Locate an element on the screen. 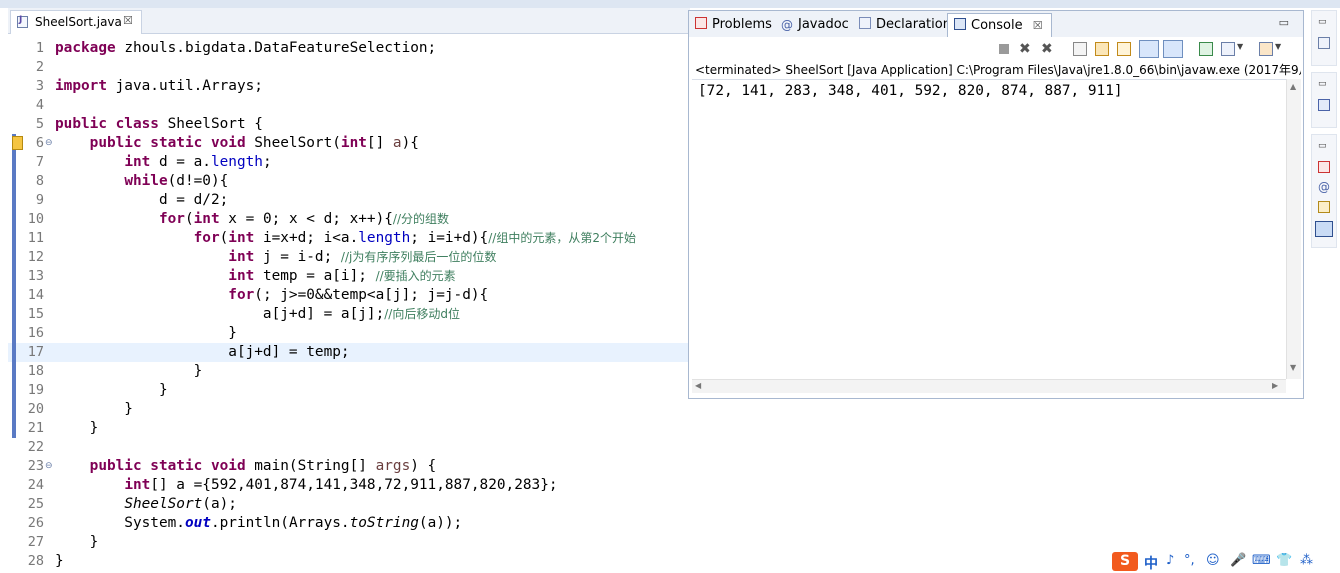  tab-declaration: Declaration is located at coordinates (905, 25).